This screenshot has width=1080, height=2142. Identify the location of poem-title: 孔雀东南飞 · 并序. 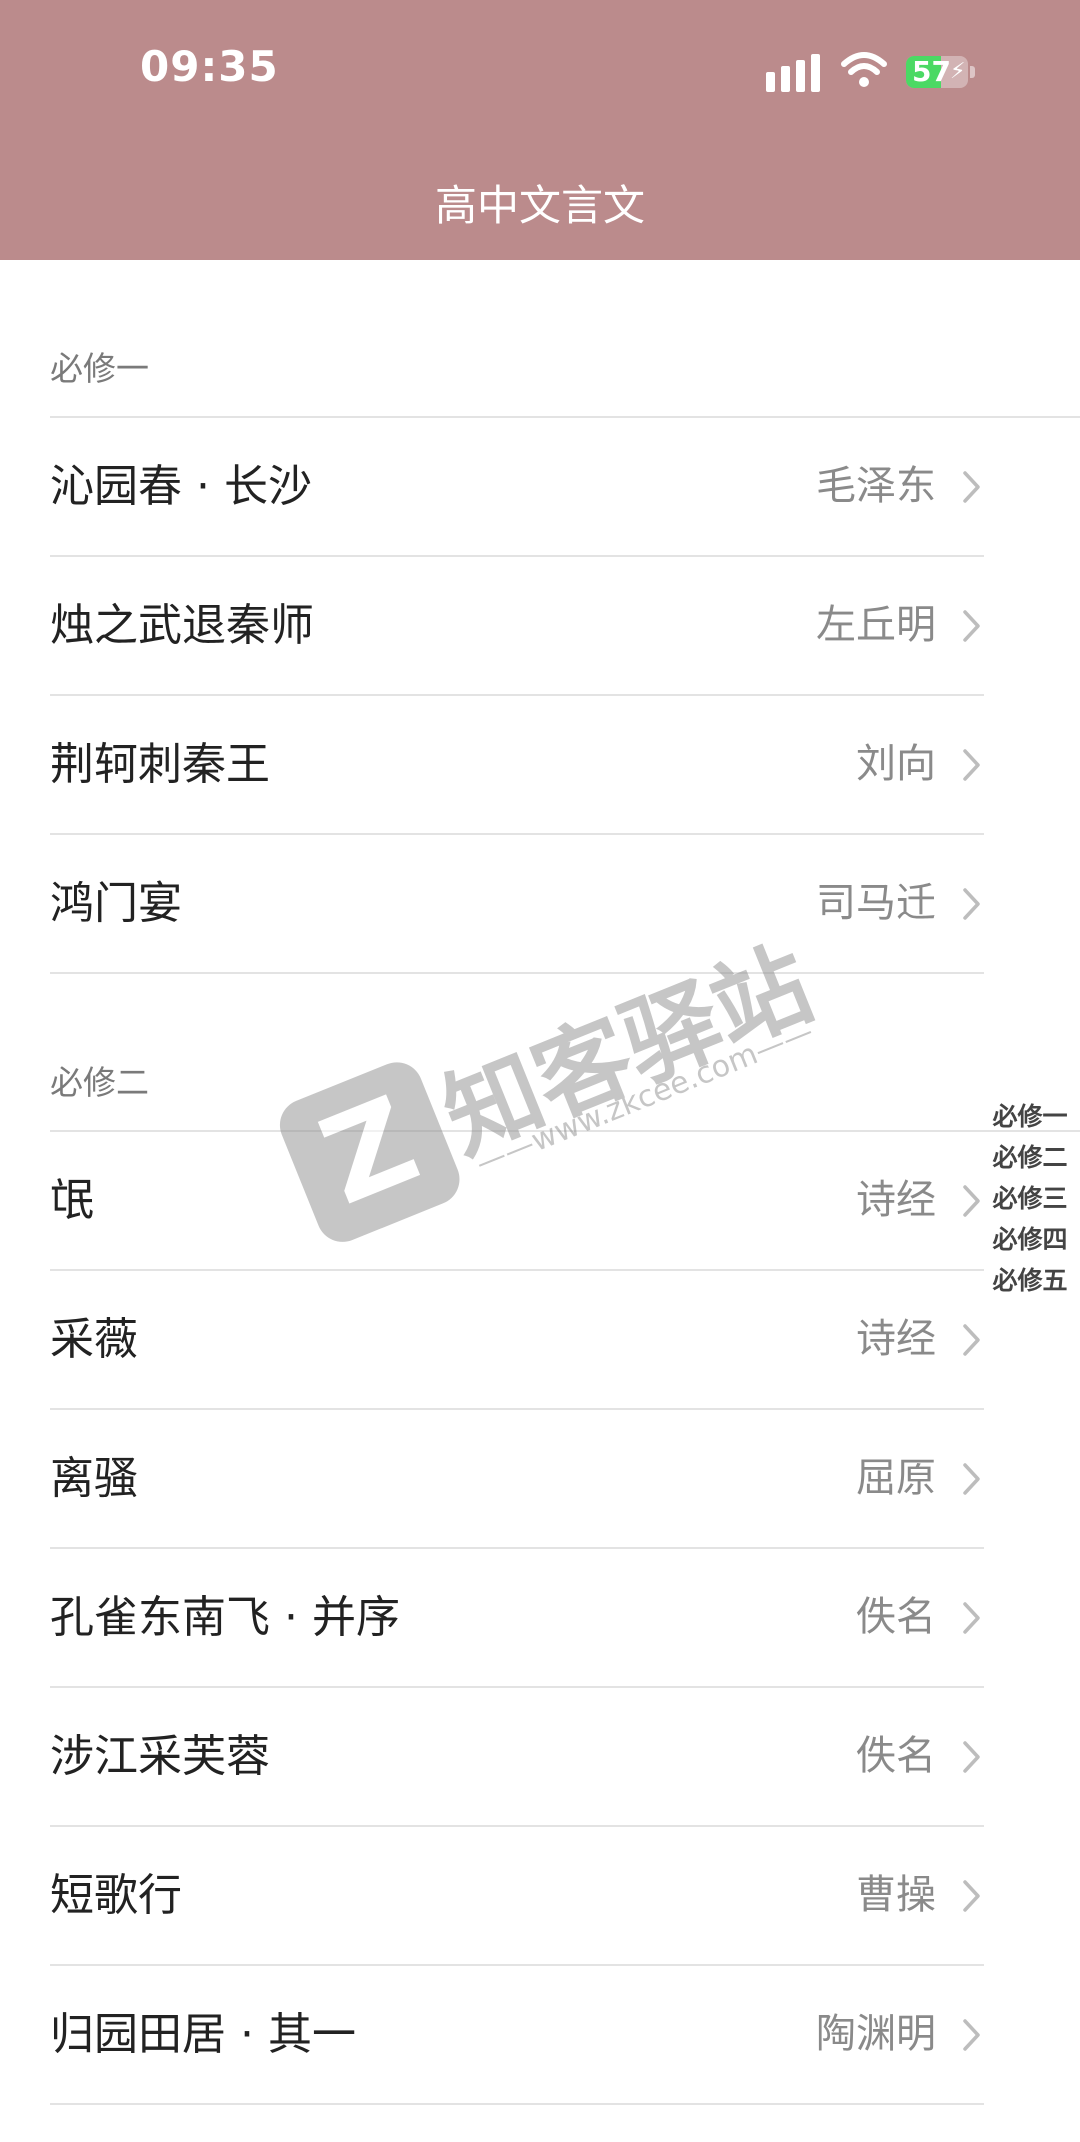
(225, 1617).